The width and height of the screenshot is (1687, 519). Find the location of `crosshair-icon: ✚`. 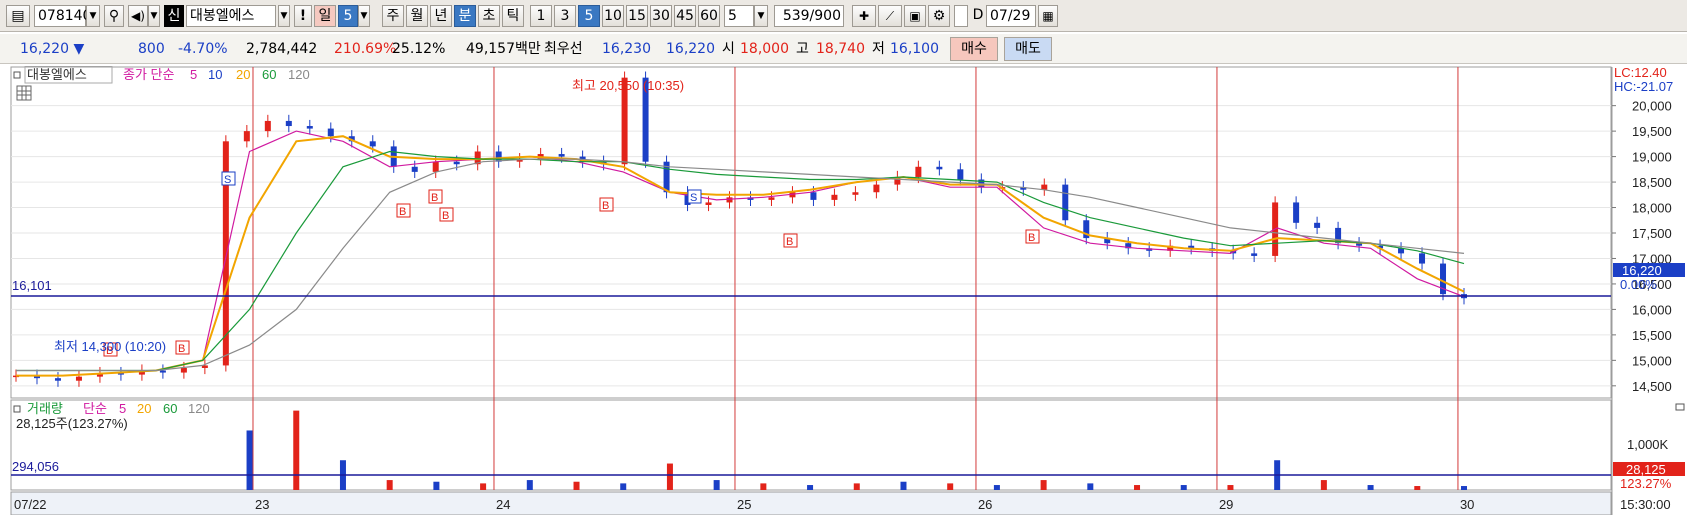

crosshair-icon: ✚ is located at coordinates (864, 16).